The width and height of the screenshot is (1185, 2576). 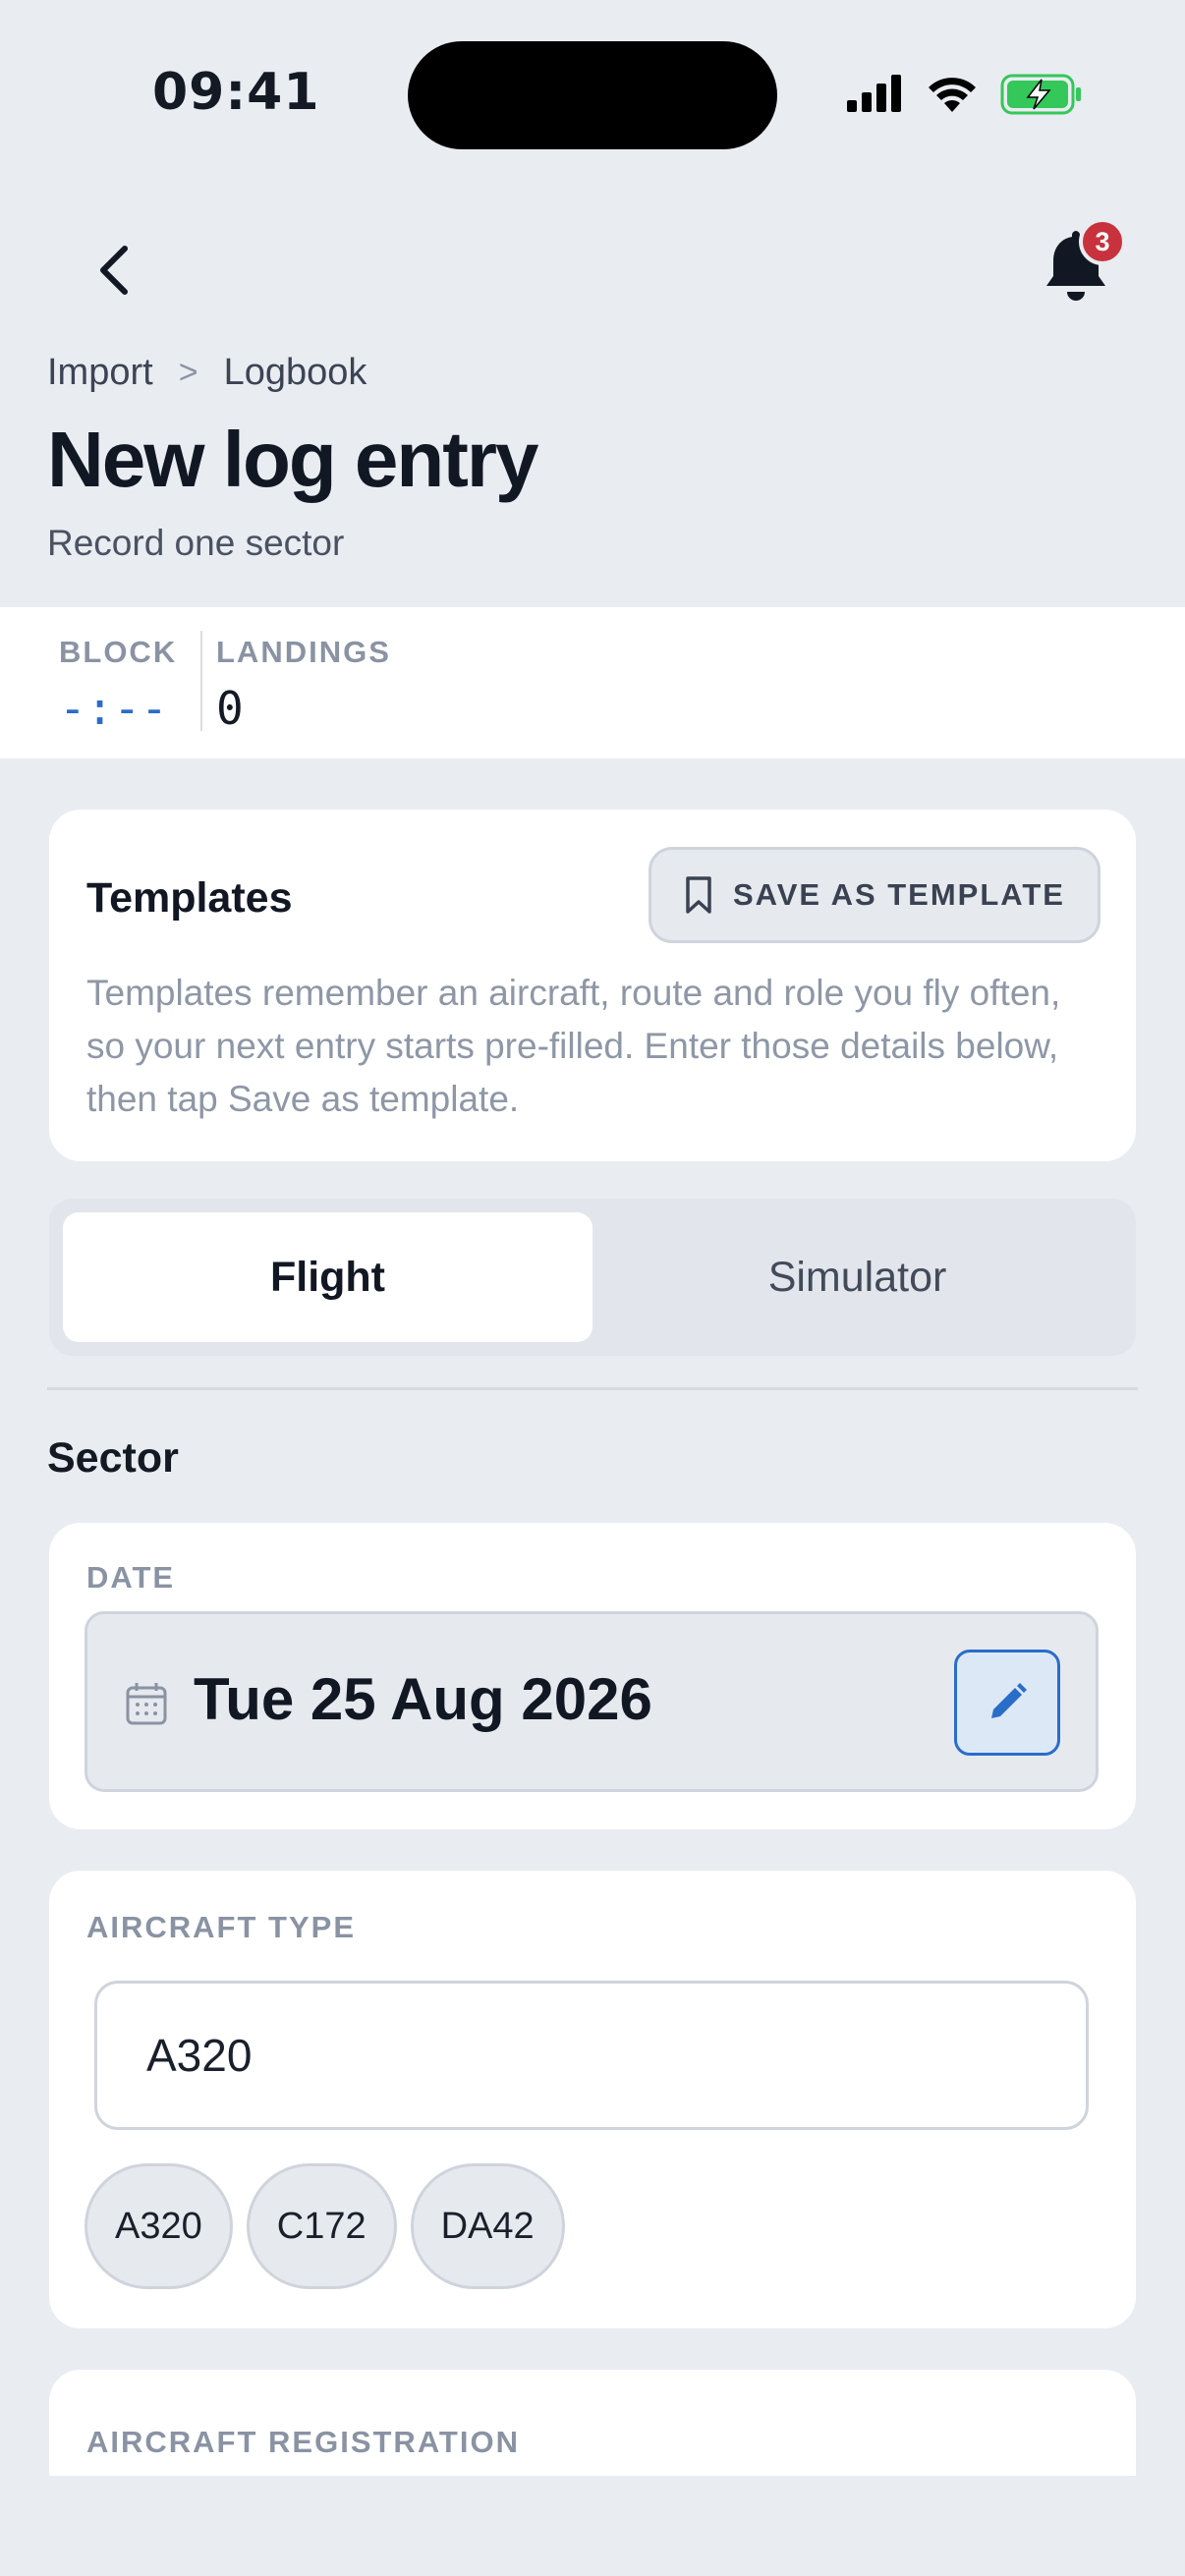 I want to click on status-icons, so click(x=964, y=94).